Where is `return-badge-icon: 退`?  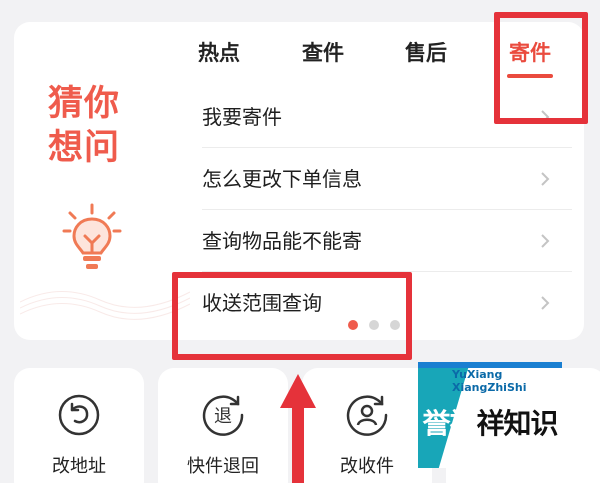 return-badge-icon: 退 is located at coordinates (223, 415).